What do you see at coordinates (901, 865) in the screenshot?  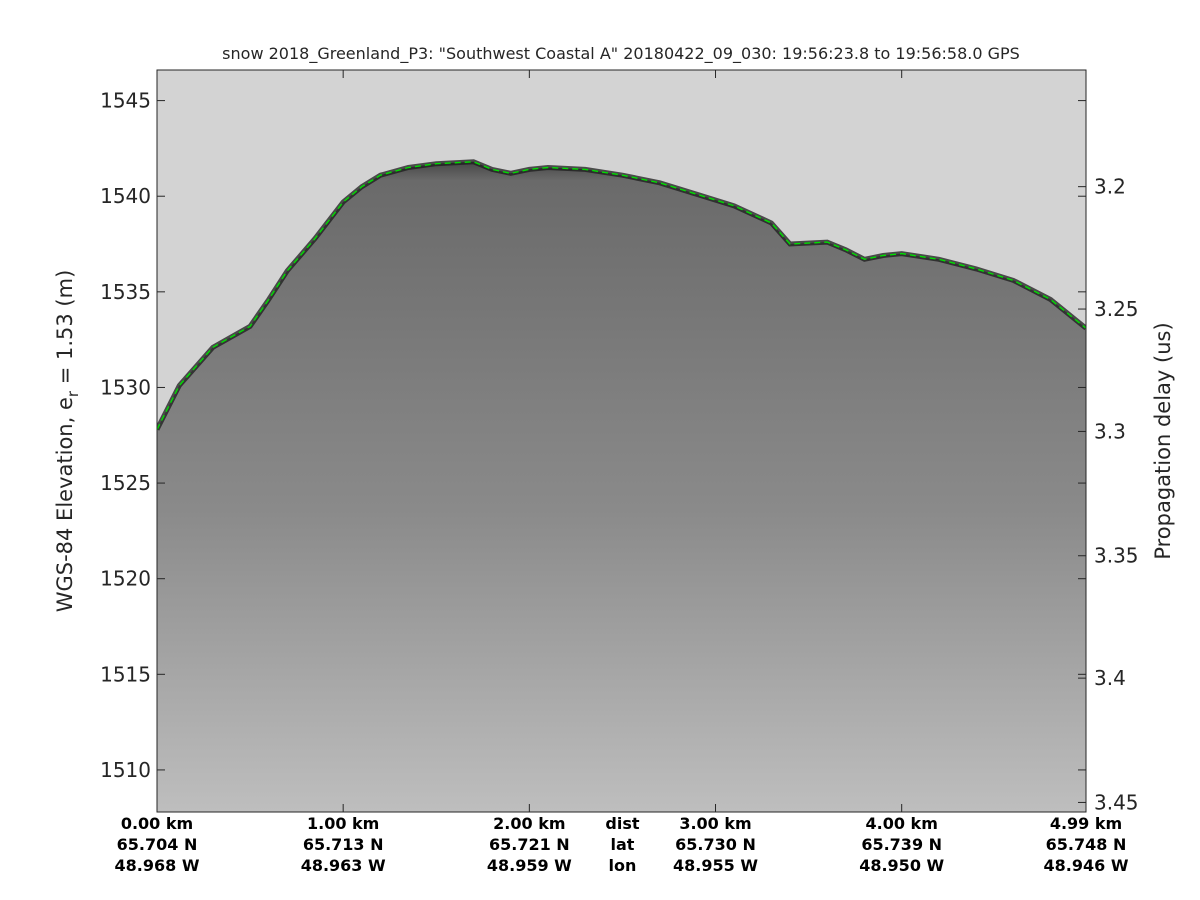 I see `x-row-label: 48.950 W` at bounding box center [901, 865].